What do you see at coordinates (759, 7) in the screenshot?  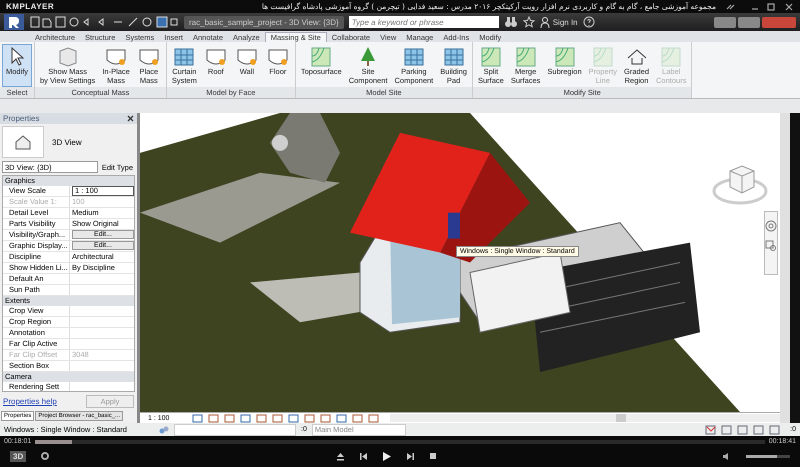 I see `window-controls-icon` at bounding box center [759, 7].